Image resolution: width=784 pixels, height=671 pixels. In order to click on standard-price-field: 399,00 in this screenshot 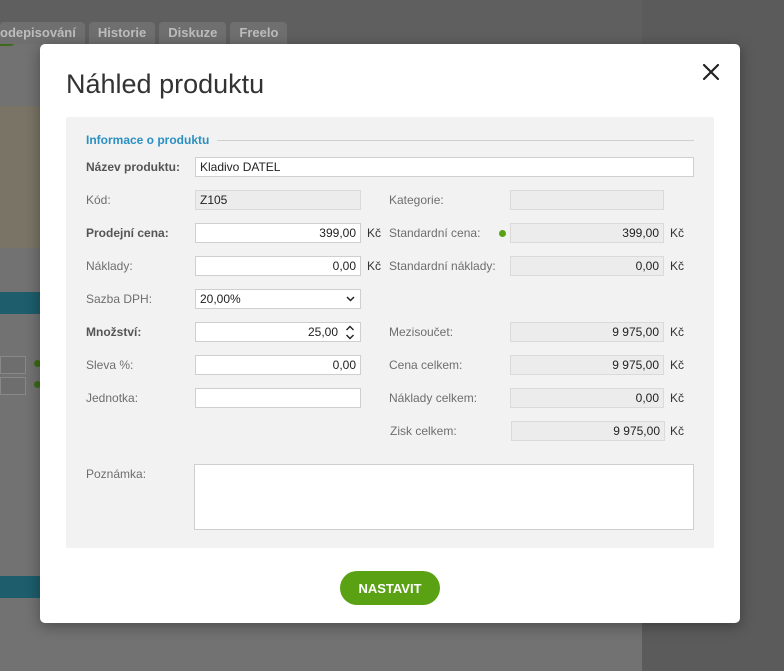, I will do `click(587, 233)`.